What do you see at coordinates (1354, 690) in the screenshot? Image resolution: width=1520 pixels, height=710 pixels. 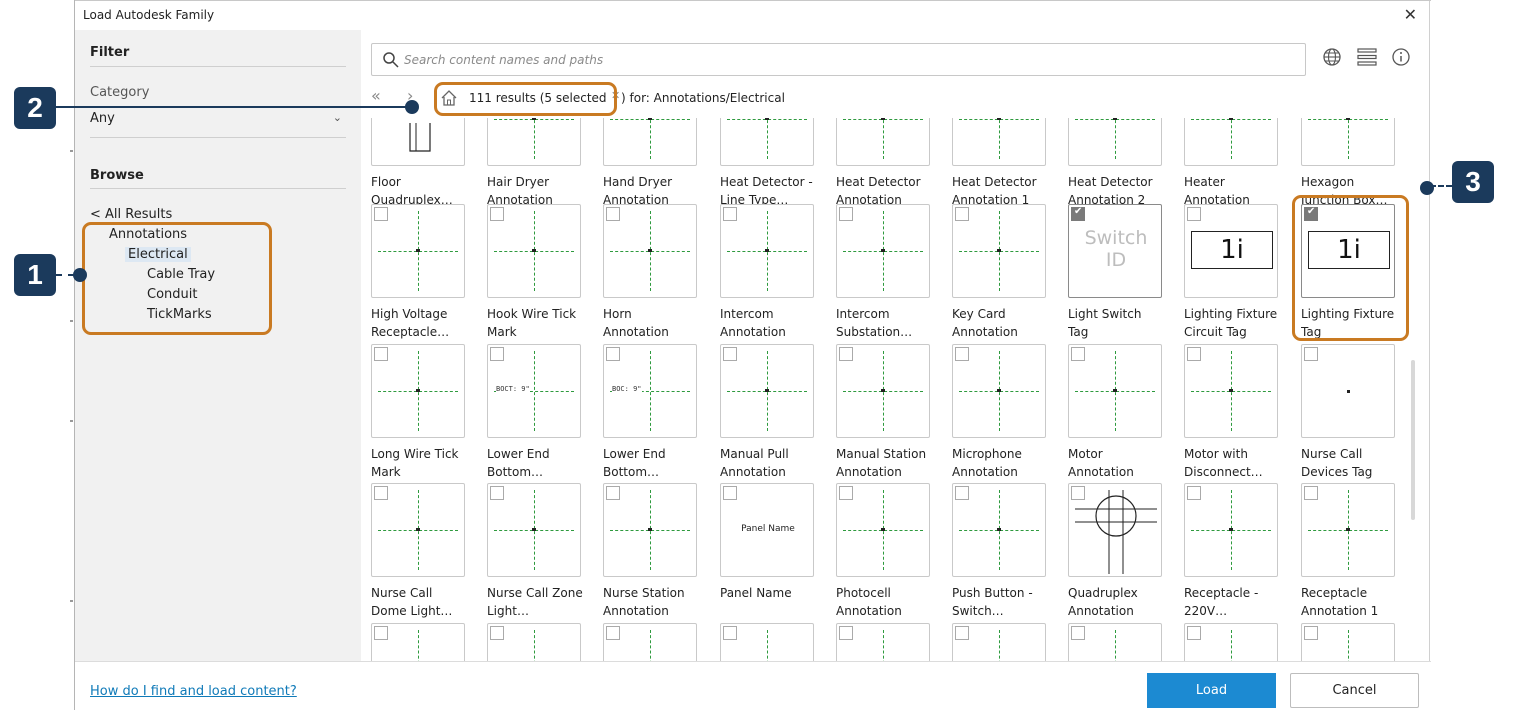 I see `cancel-button: Cancel` at bounding box center [1354, 690].